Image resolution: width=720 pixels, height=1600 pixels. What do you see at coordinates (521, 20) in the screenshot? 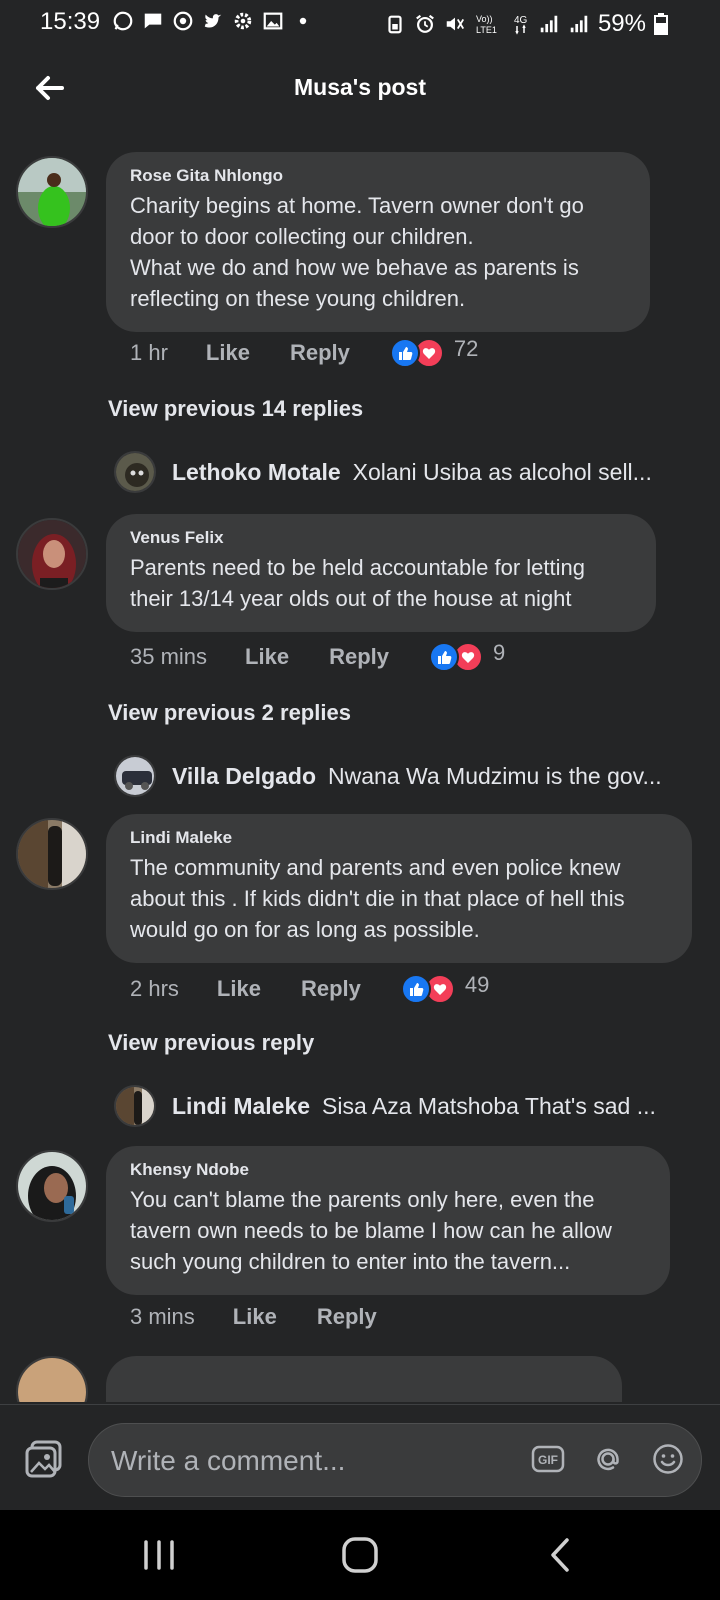
I see `network-label: 4G` at bounding box center [521, 20].